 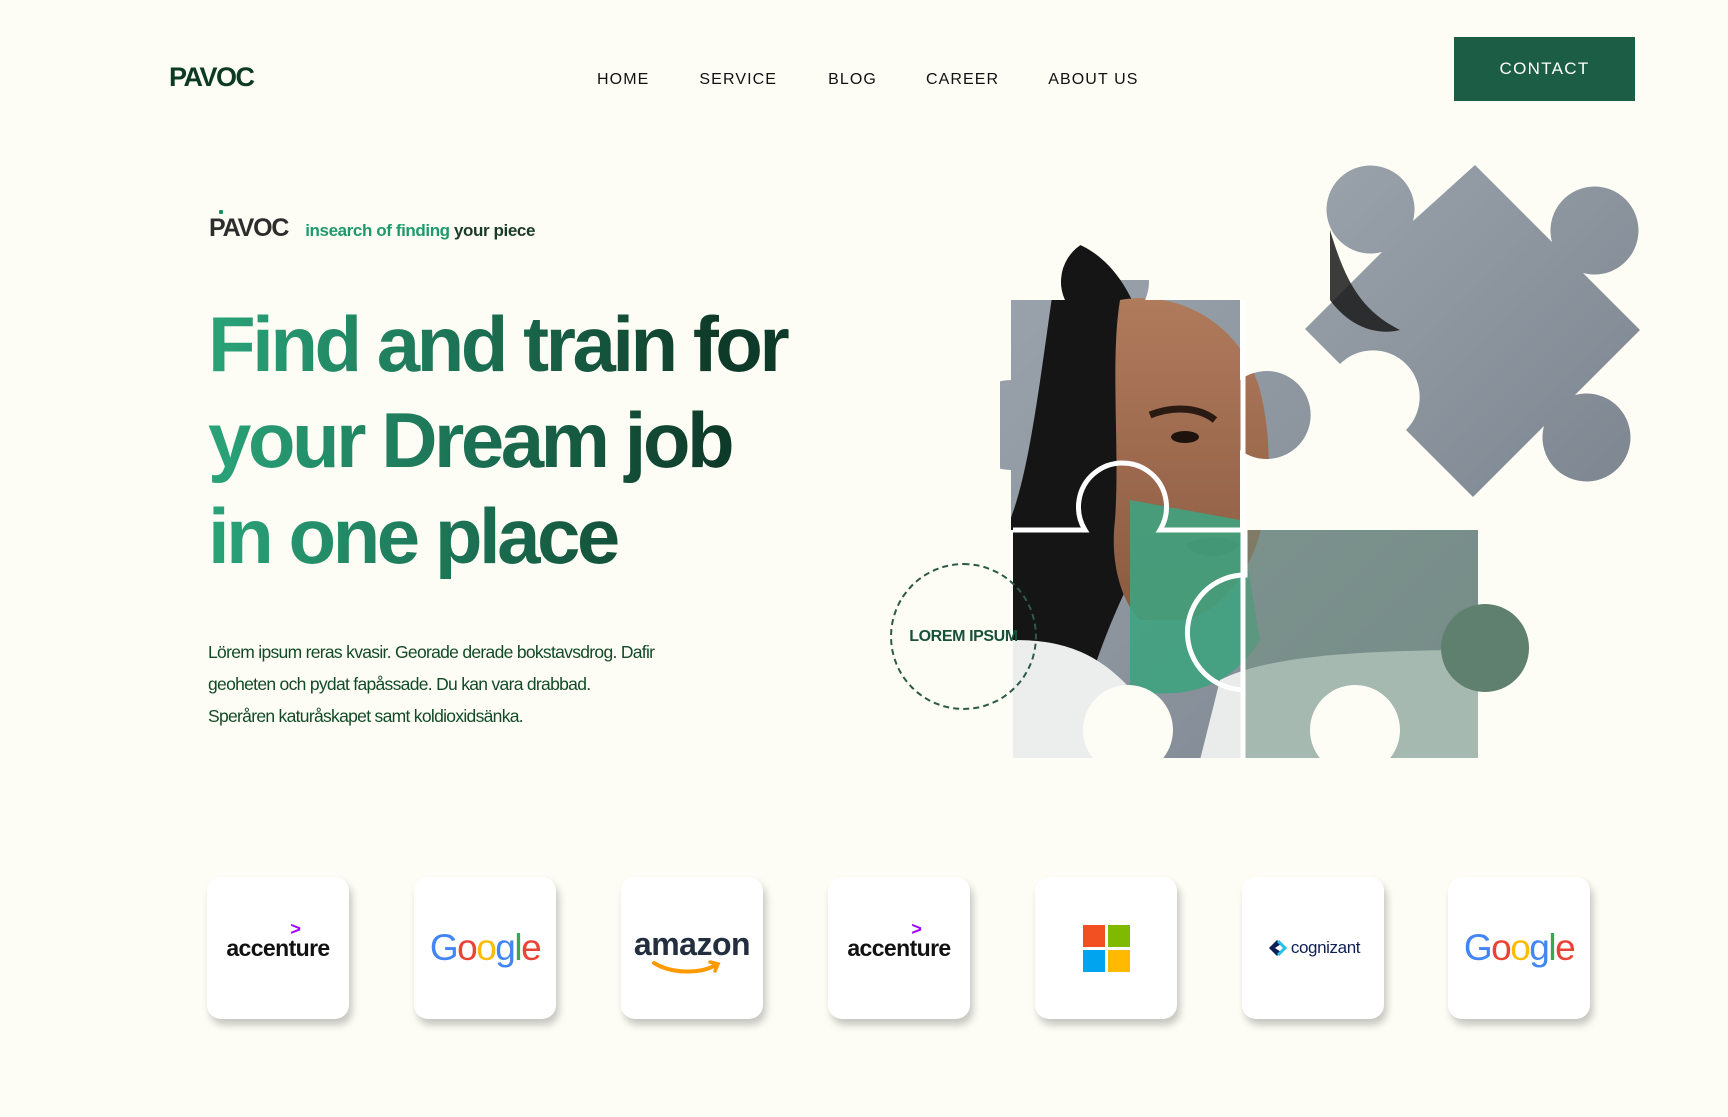 What do you see at coordinates (377, 230) in the screenshot?
I see `tagline-green: insearch of finding` at bounding box center [377, 230].